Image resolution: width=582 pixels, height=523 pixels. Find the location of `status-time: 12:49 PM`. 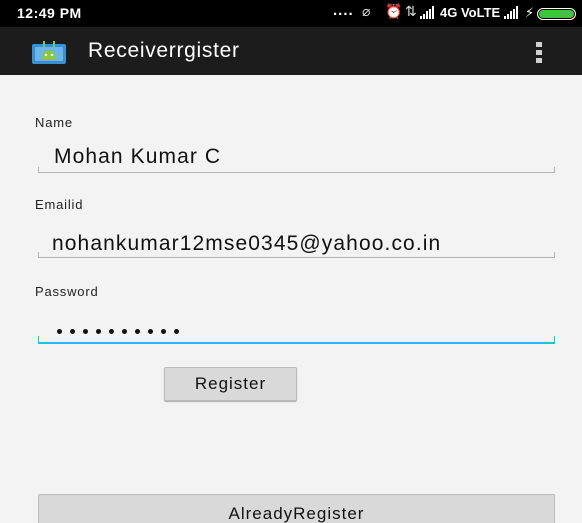

status-time: 12:49 PM is located at coordinates (49, 13).